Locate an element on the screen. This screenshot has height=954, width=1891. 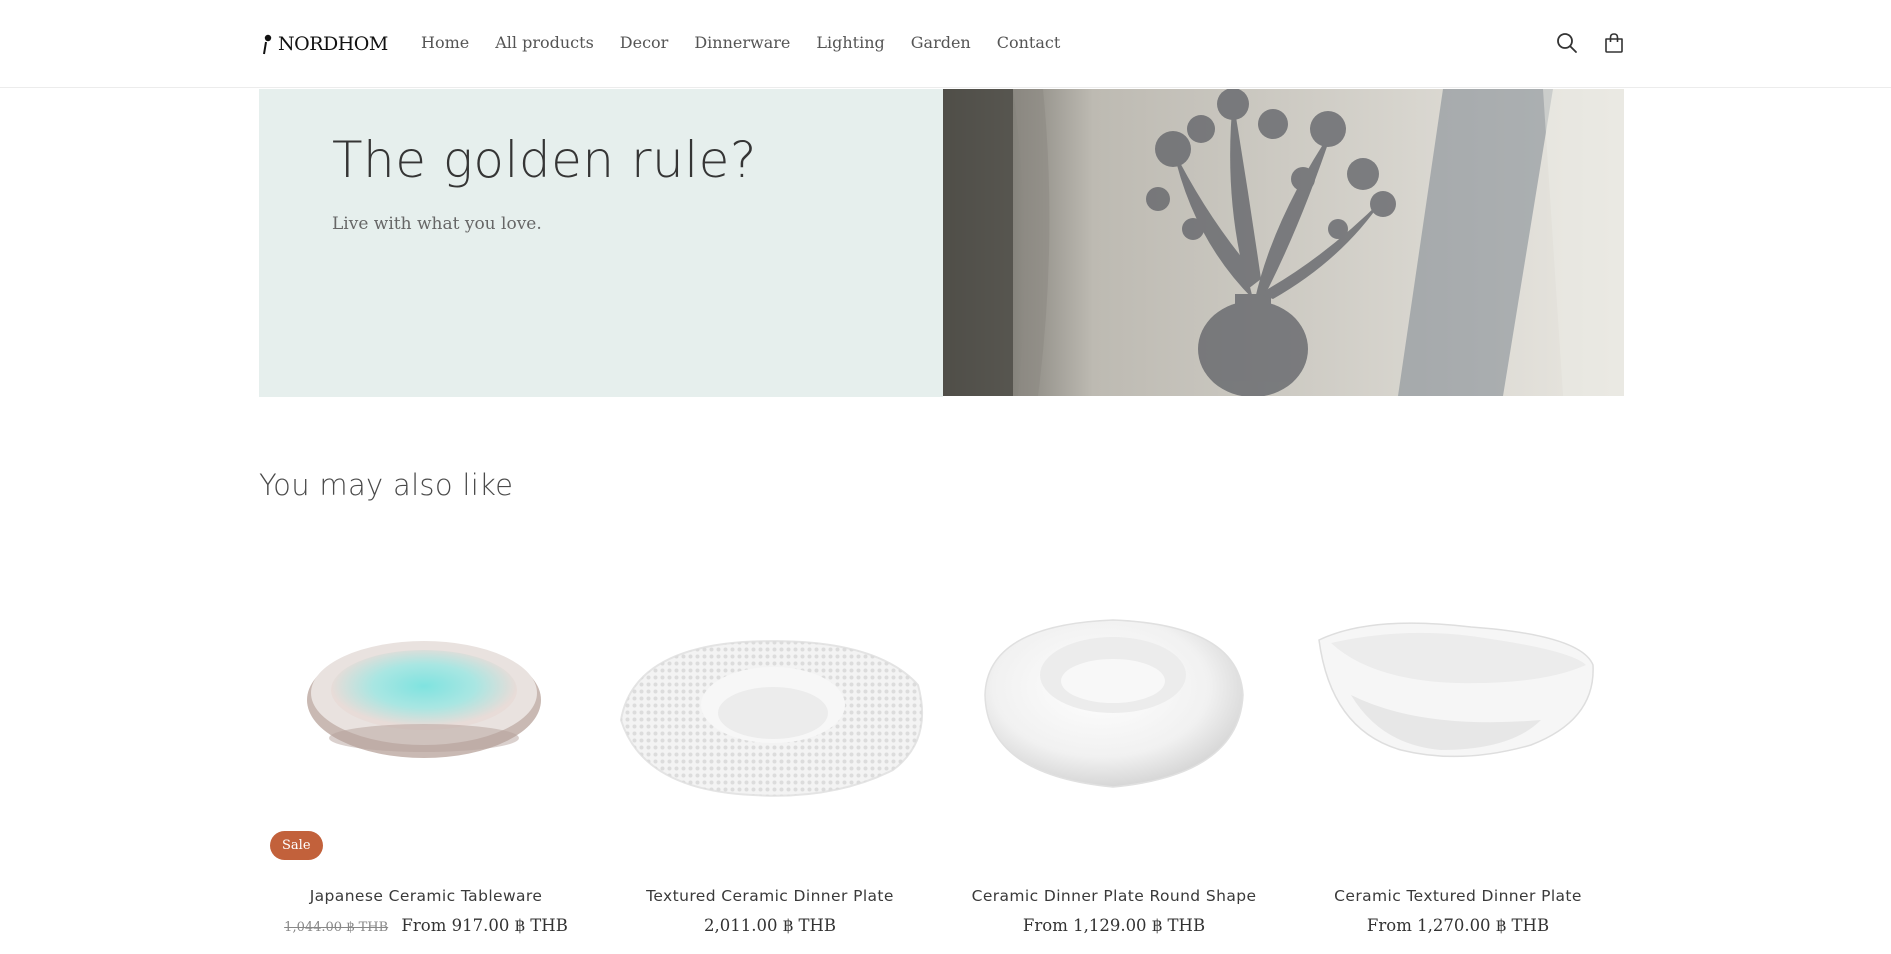
cart-icon is located at coordinates (1614, 43).